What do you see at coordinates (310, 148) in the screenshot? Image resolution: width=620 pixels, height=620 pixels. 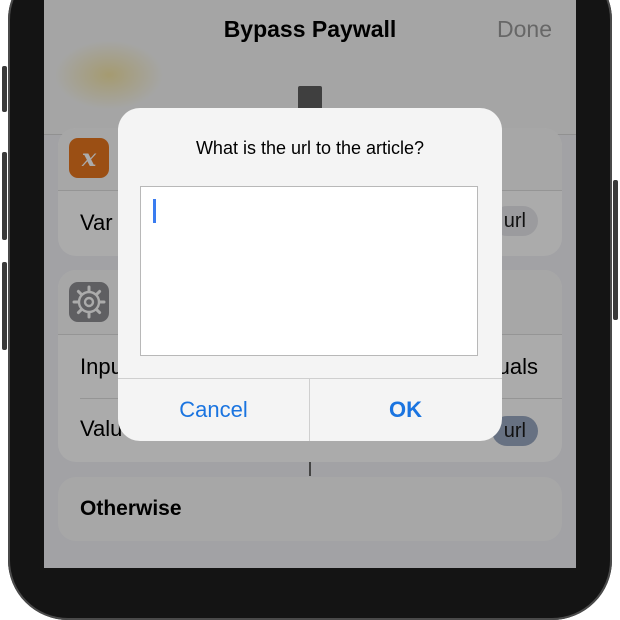 I see `alert-message: What is the url to the article?` at bounding box center [310, 148].